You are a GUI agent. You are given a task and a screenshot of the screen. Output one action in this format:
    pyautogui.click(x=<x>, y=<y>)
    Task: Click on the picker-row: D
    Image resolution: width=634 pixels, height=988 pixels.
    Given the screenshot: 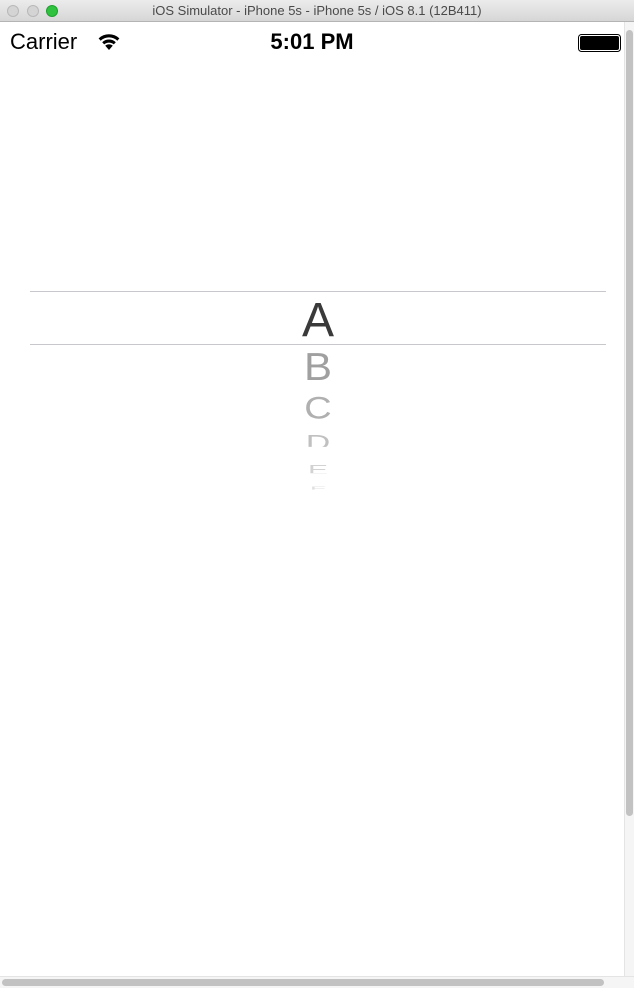 What is the action you would take?
    pyautogui.click(x=318, y=439)
    